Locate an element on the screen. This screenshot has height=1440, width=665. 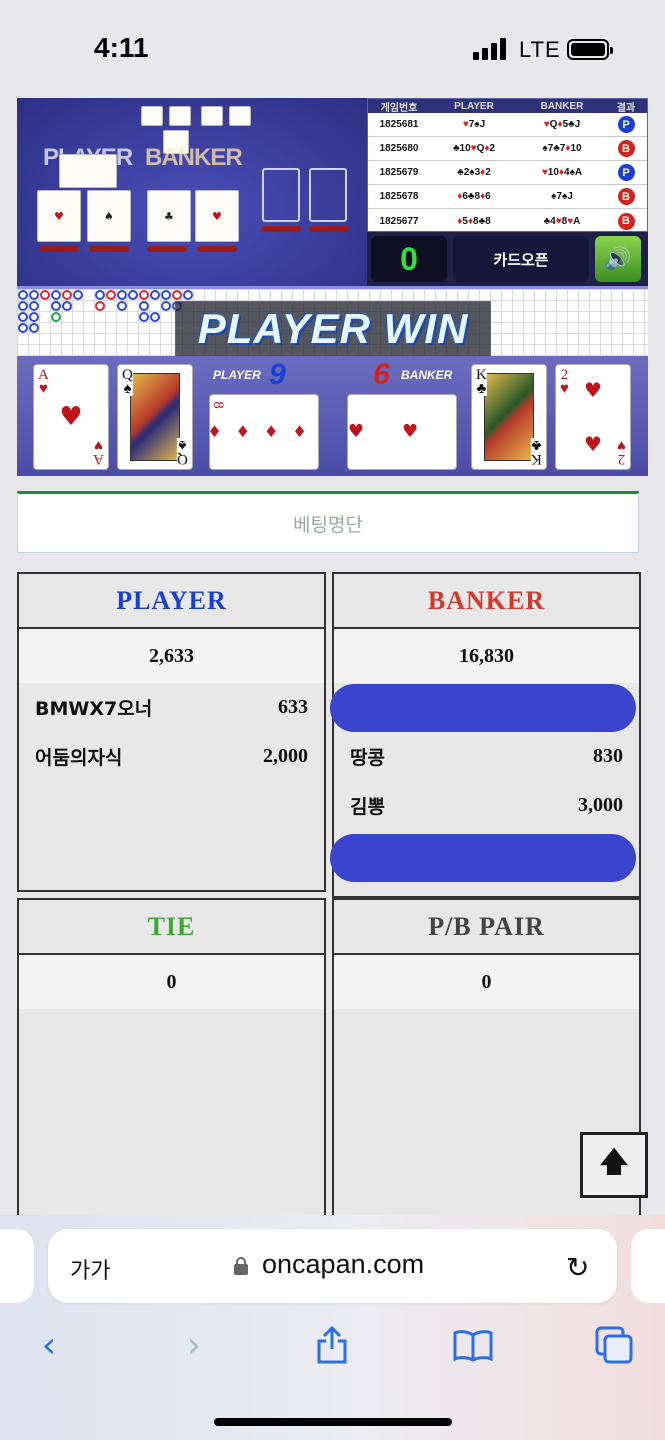
bet-list-header: 베팅명단 is located at coordinates (328, 522).